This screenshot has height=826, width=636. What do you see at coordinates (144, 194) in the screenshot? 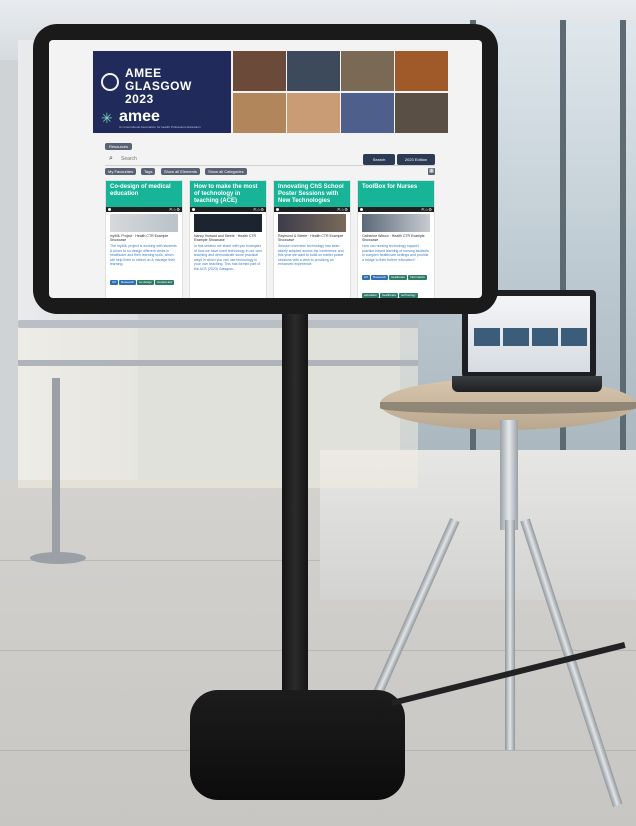
I see `card-title: Co-design of medical education` at bounding box center [144, 194].